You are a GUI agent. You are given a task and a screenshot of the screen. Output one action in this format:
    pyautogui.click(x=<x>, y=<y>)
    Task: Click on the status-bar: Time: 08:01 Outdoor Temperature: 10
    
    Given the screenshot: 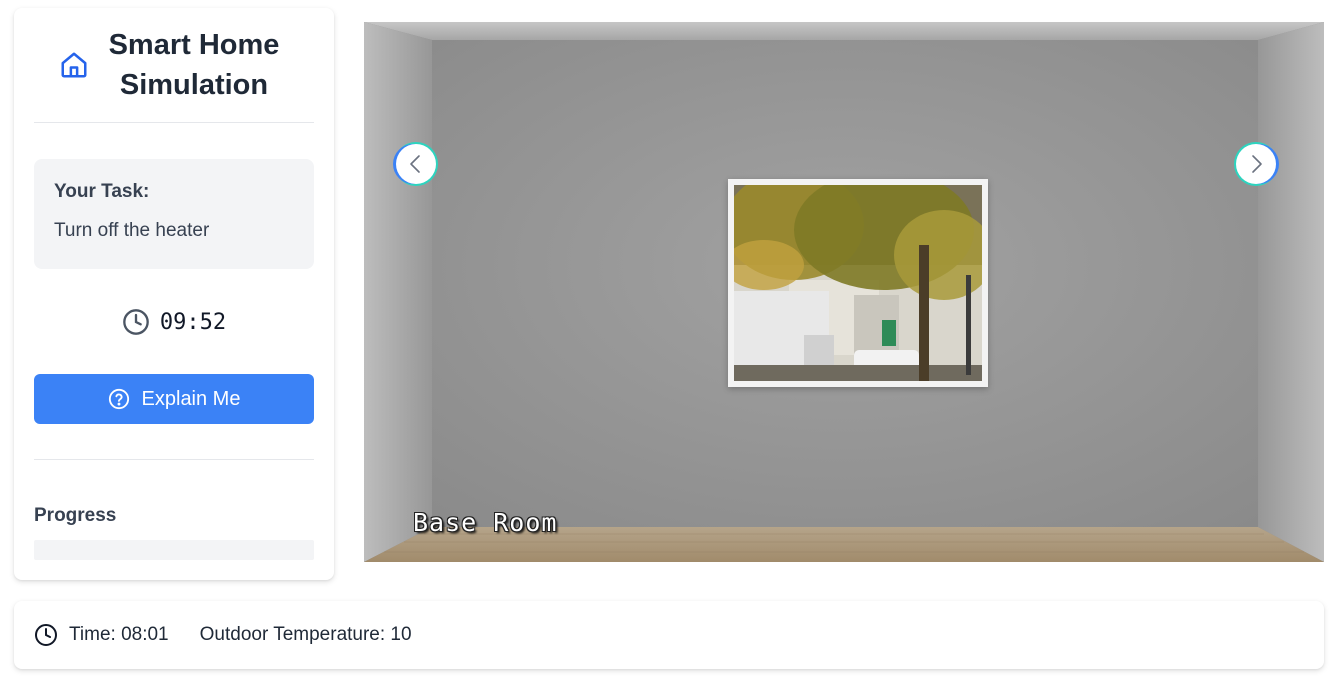 What is the action you would take?
    pyautogui.click(x=669, y=635)
    